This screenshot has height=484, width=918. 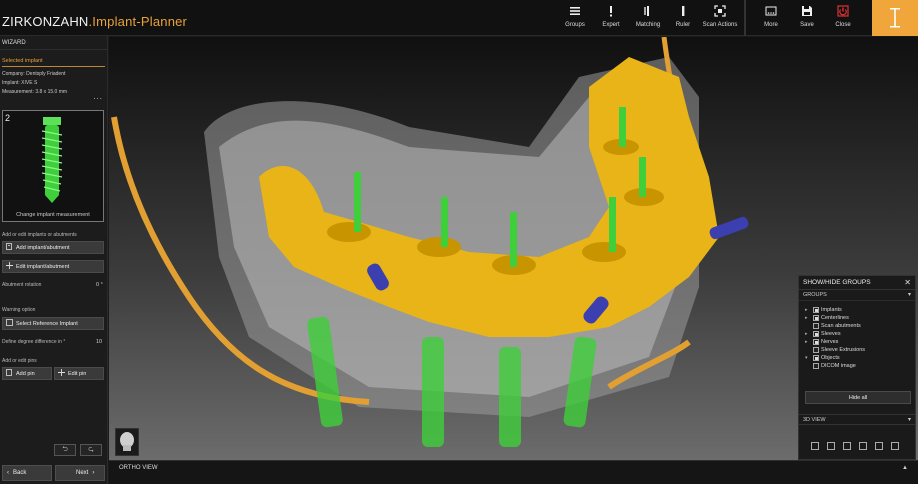 I want to click on save-button: Save, so click(x=807, y=18).